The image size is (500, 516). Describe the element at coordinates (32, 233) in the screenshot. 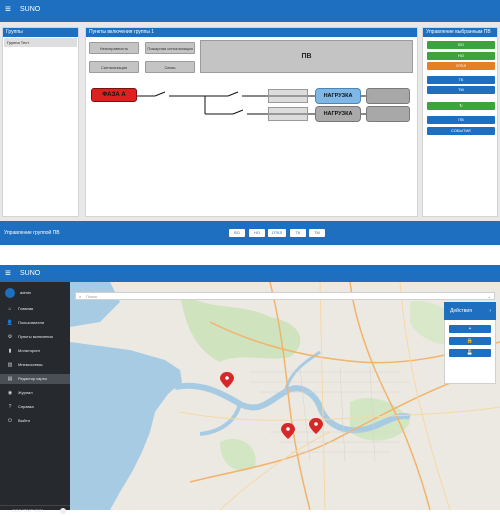

I see `group-control-label: Управление группой ПВ` at that location.